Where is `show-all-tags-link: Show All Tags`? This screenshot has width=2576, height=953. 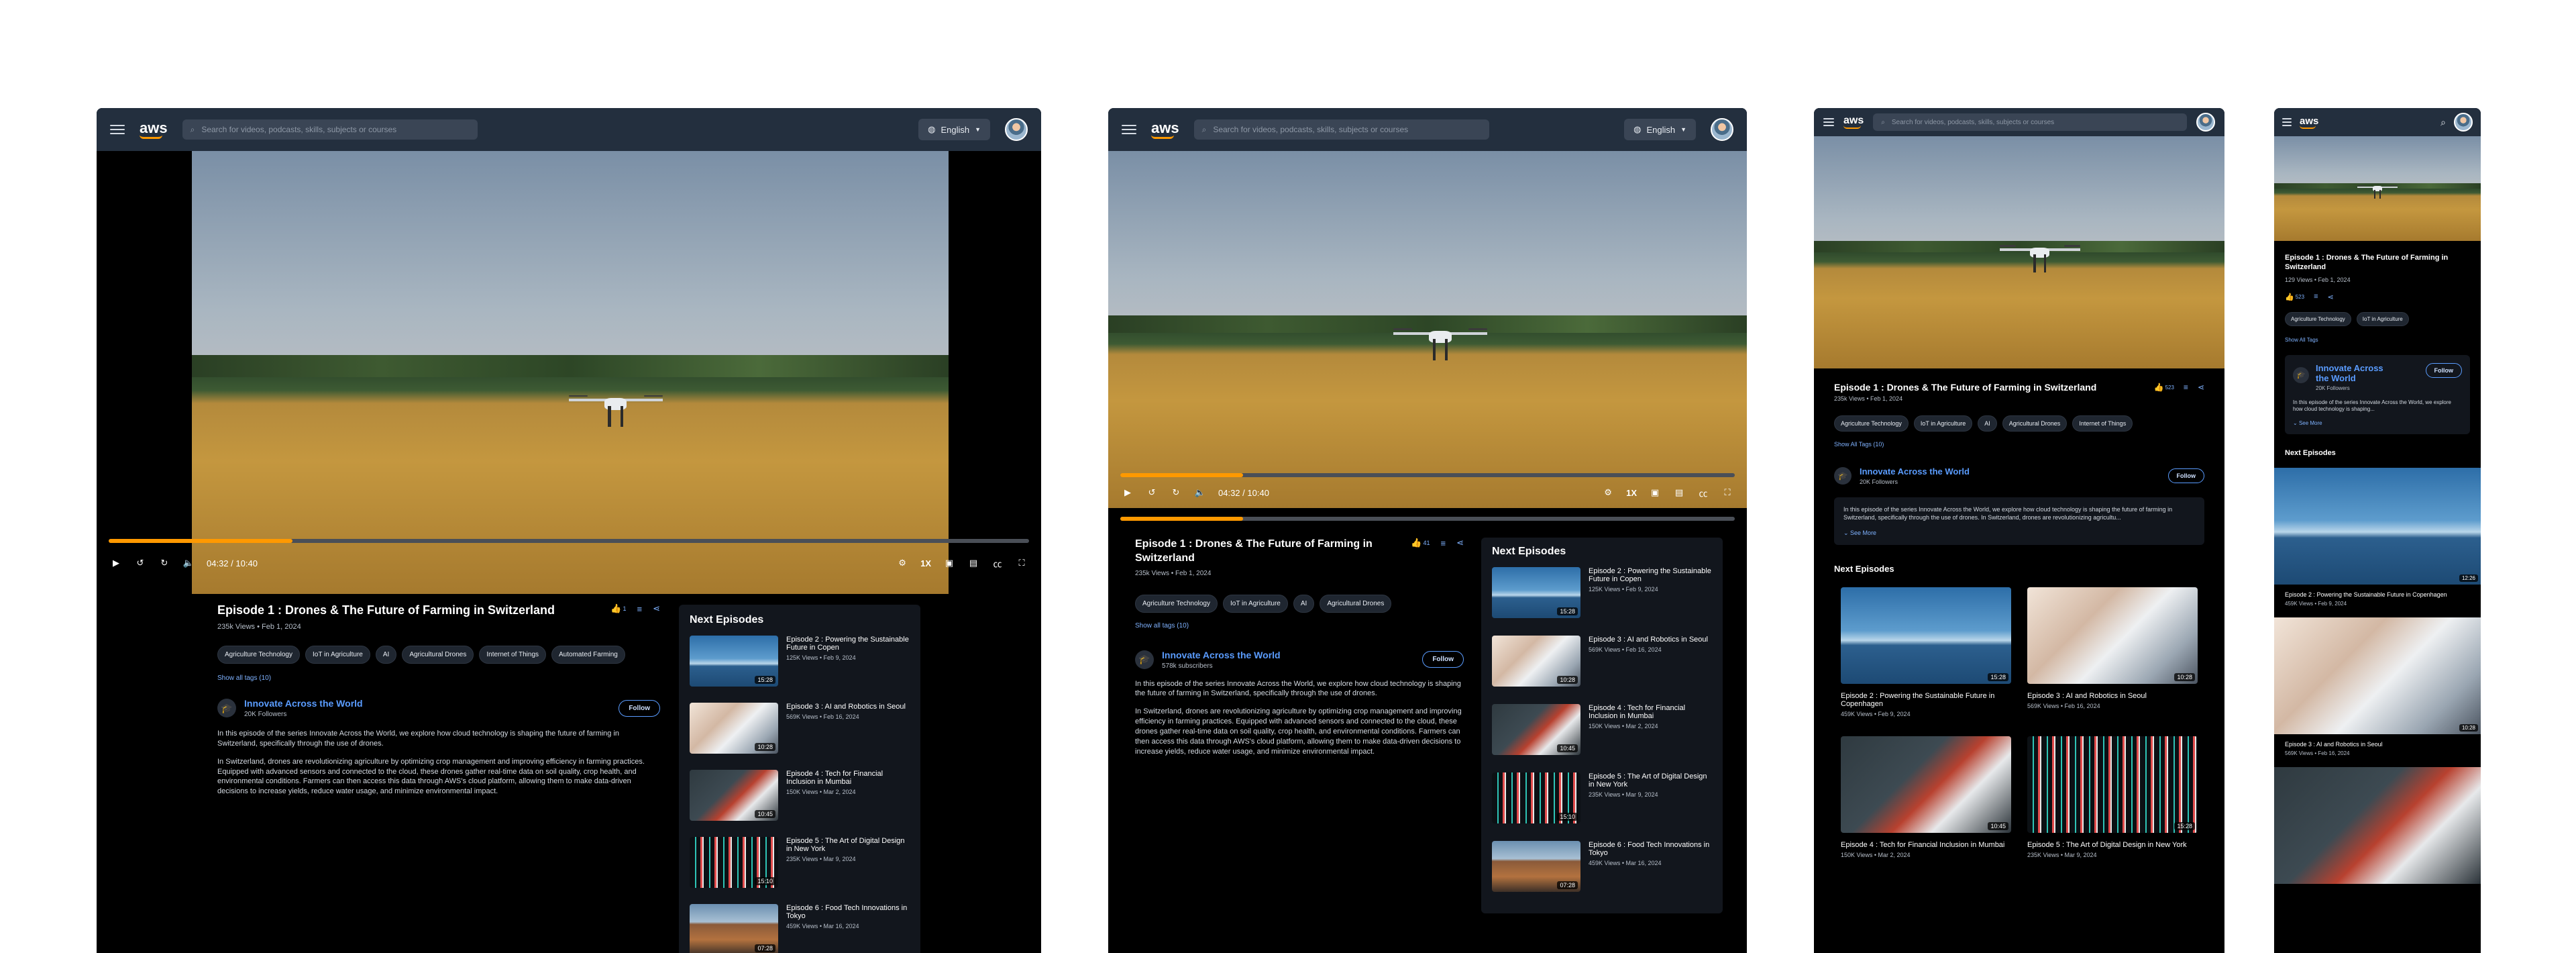
show-all-tags-link: Show All Tags is located at coordinates (2377, 340).